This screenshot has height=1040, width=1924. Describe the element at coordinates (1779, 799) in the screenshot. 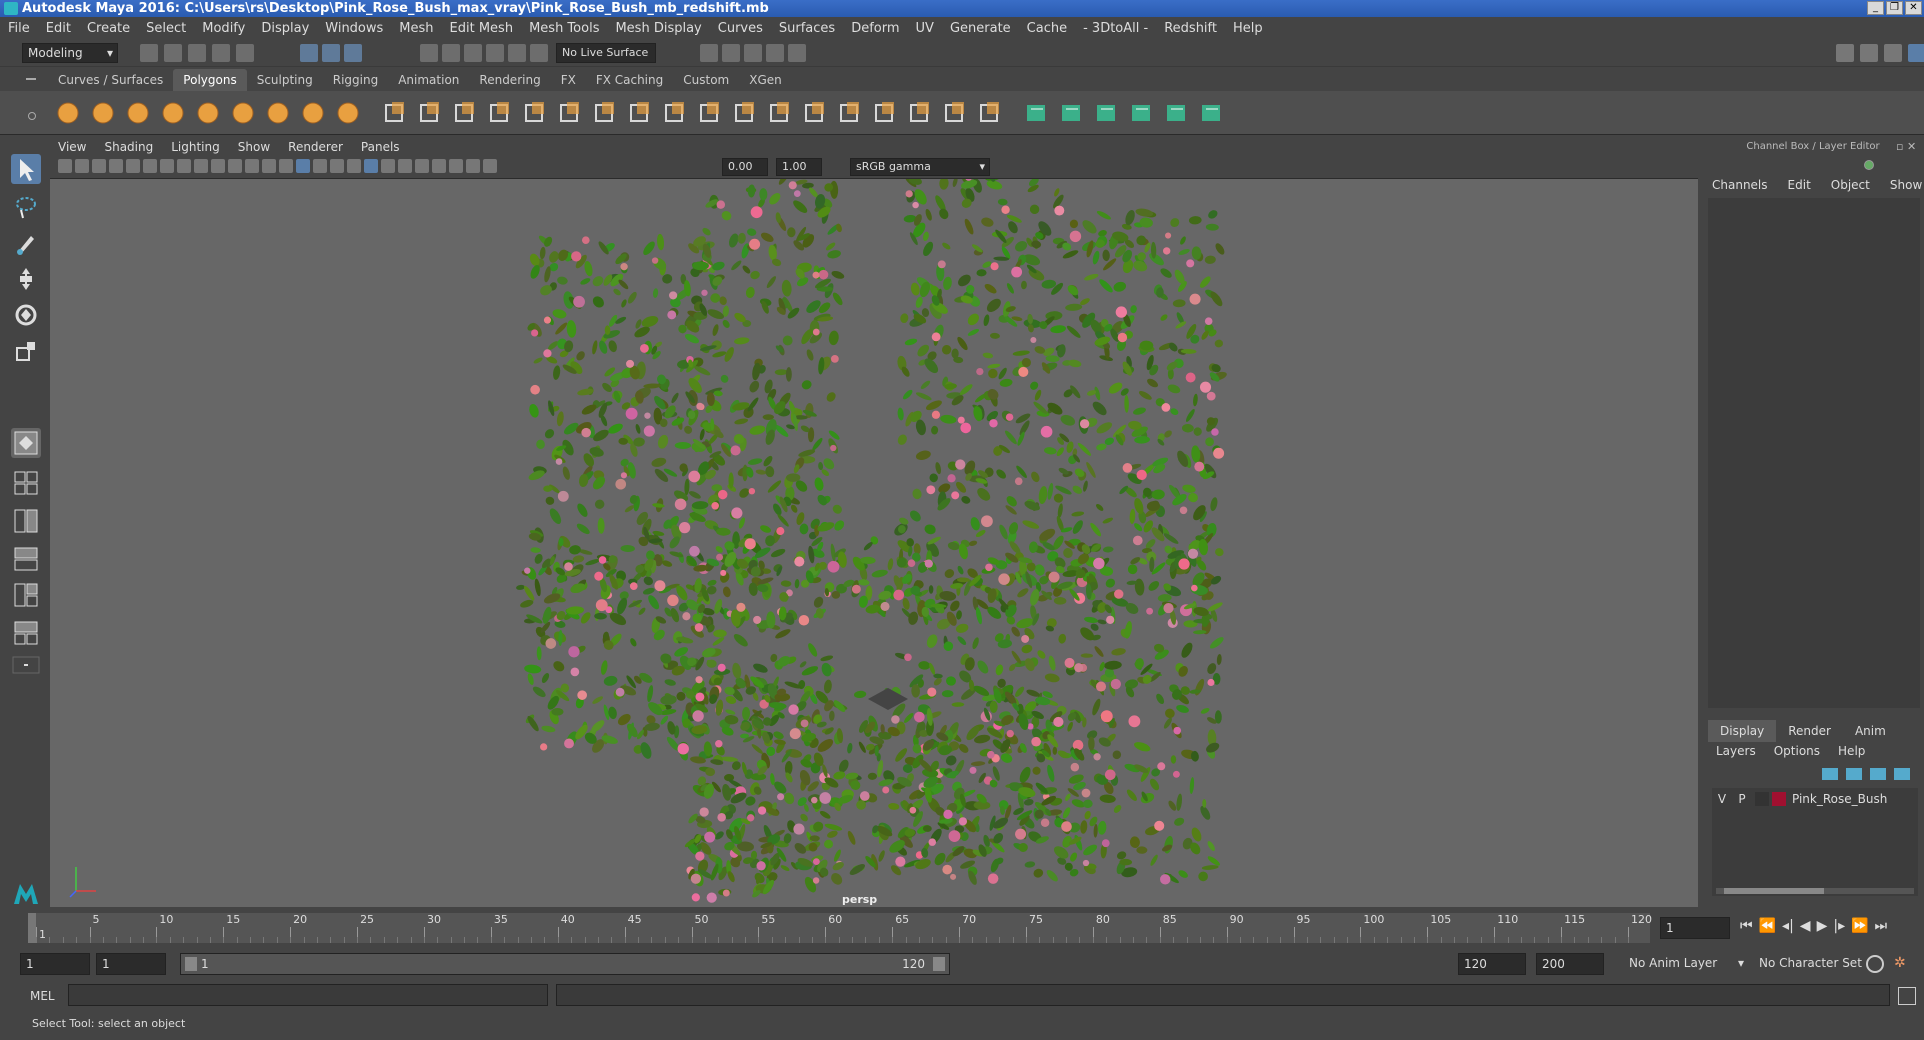

I see `layer-color-swatch` at that location.